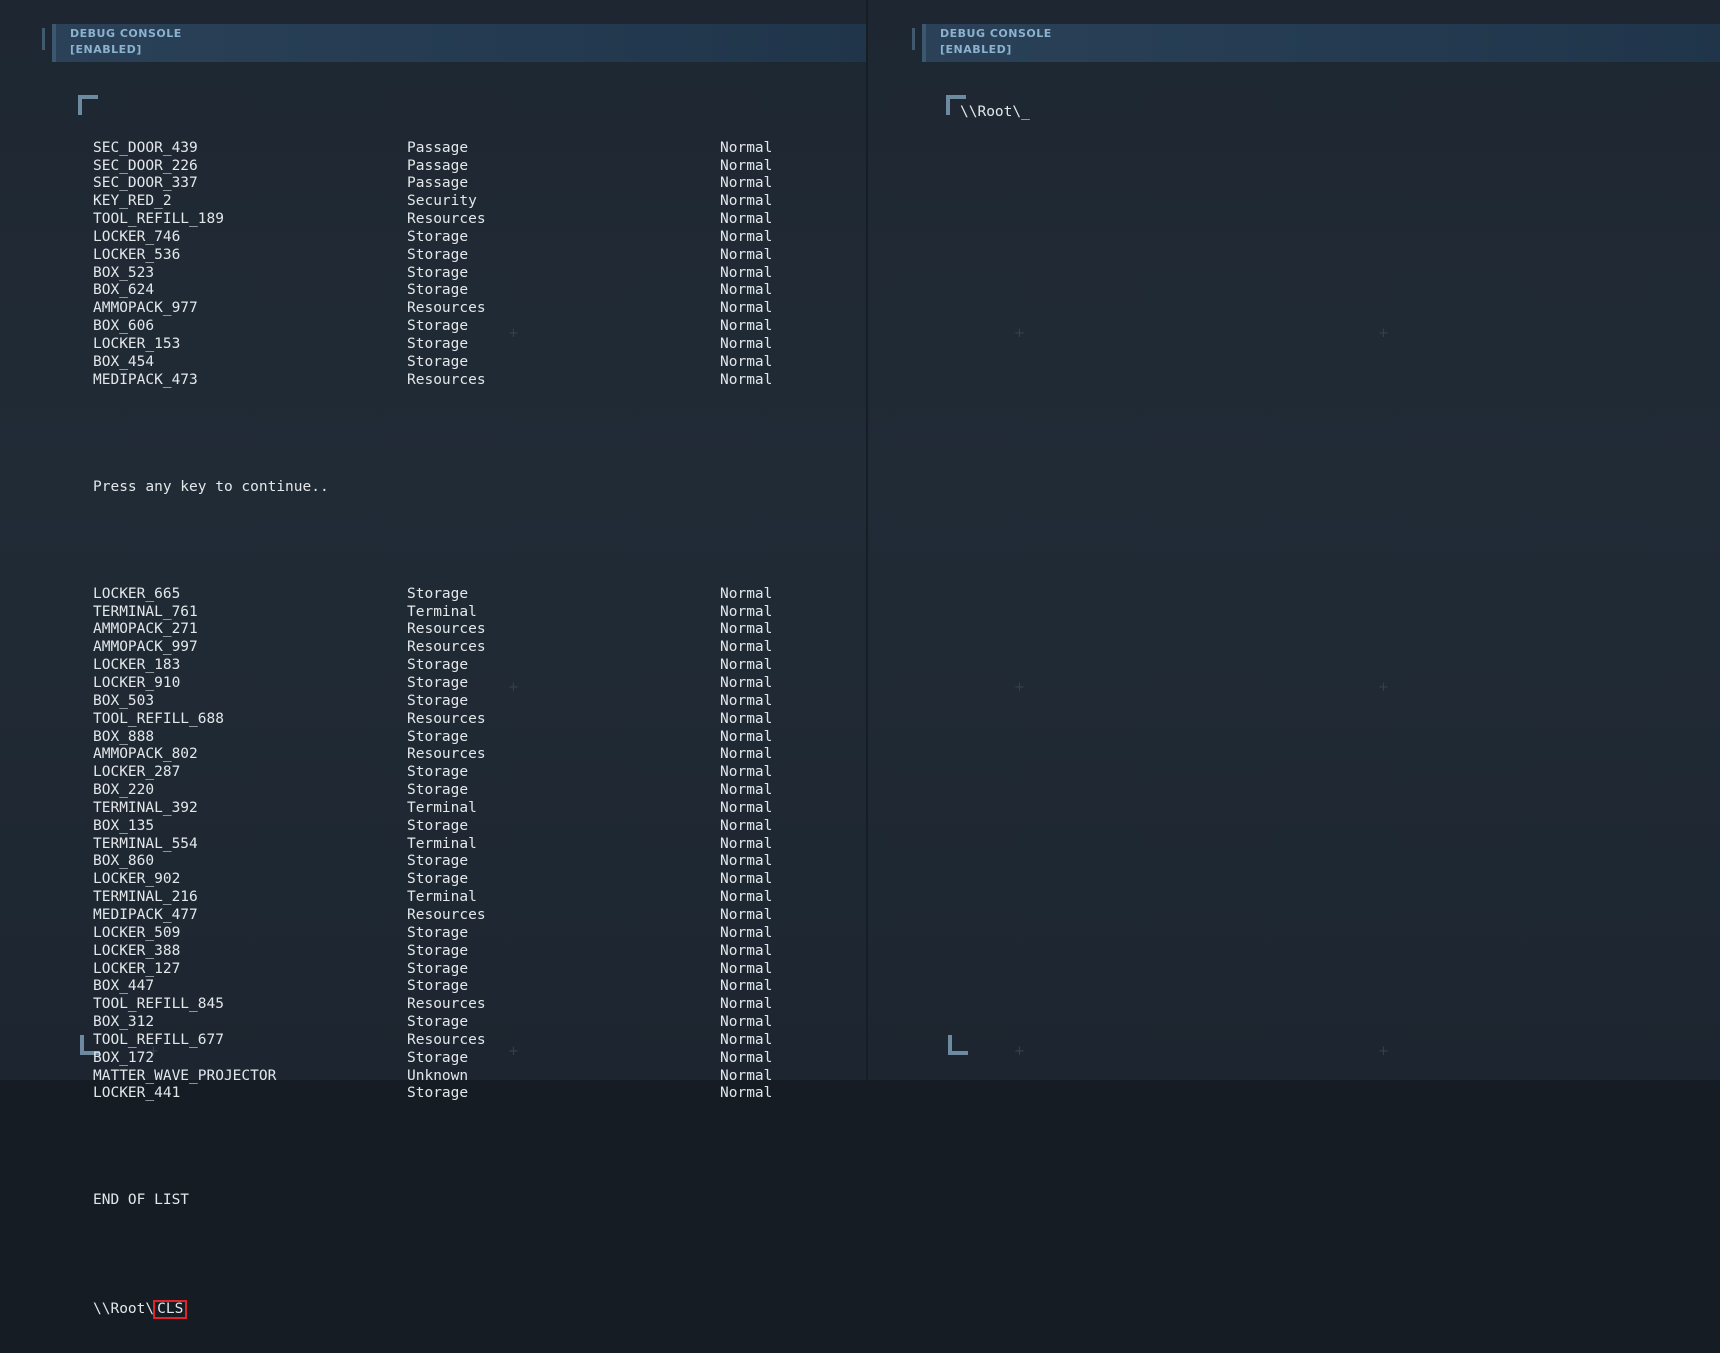  I want to click on list-item: TERMINAL_392 Terminal Normal, so click(446, 809).